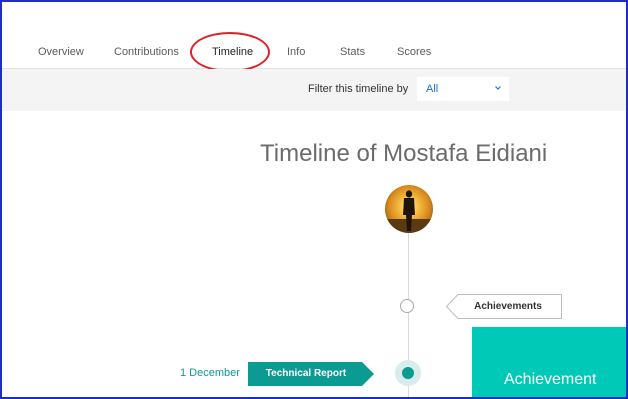 This screenshot has height=399, width=628. What do you see at coordinates (61, 52) in the screenshot?
I see `tab-overview: Overview` at bounding box center [61, 52].